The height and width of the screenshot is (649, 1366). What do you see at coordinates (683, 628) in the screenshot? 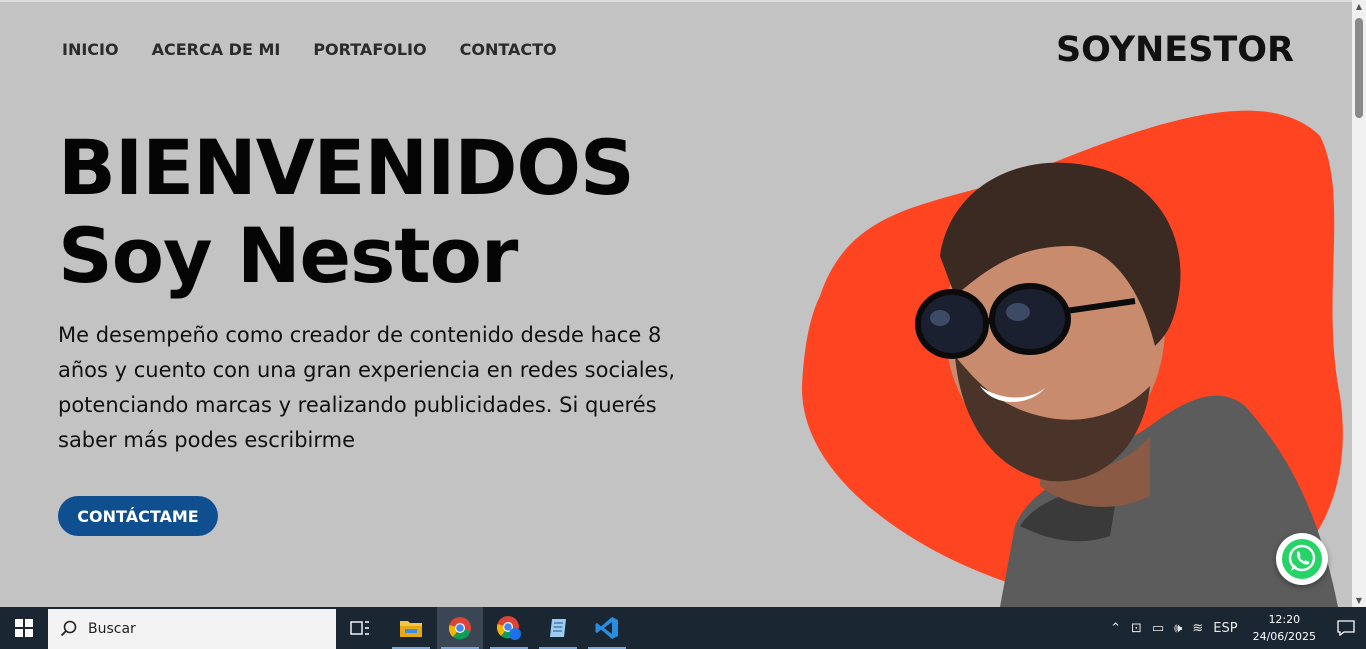
I see `windows-taskbar: Buscar ⌃ ⊡ ▭ 🕪 ≋ ESP 12:20 24/06/2025` at bounding box center [683, 628].